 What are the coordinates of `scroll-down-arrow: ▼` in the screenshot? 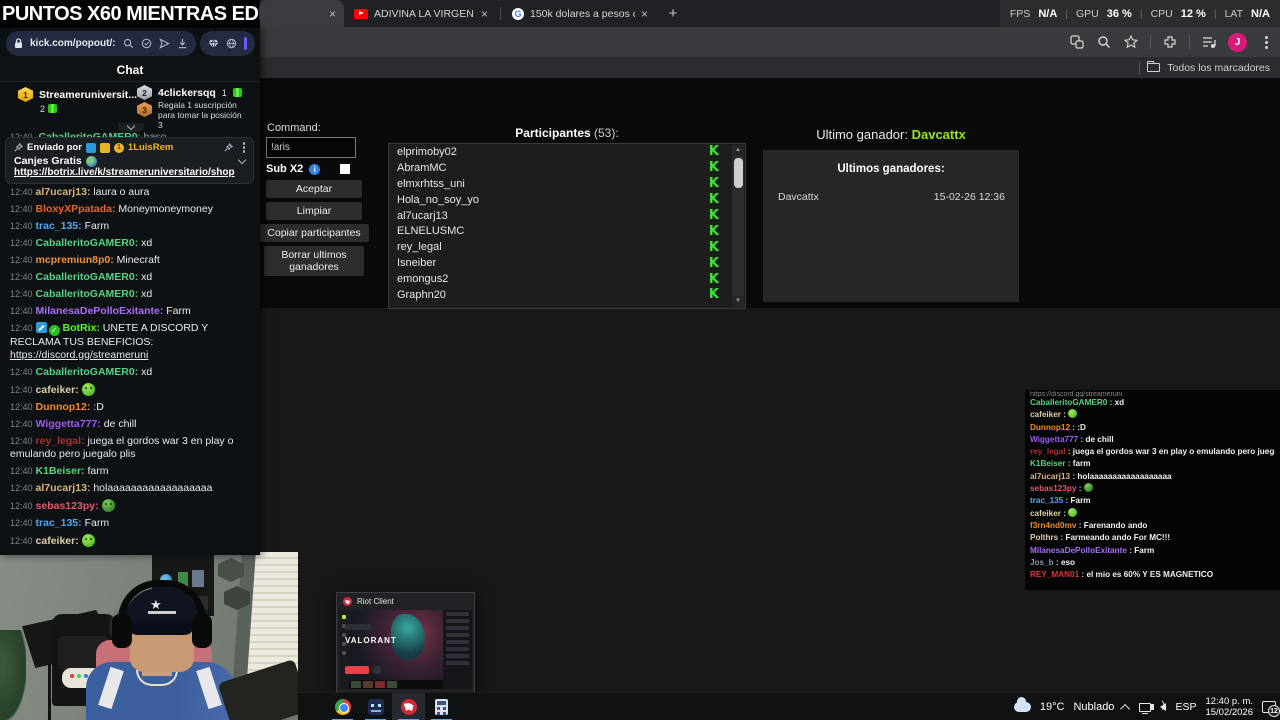 It's located at (738, 301).